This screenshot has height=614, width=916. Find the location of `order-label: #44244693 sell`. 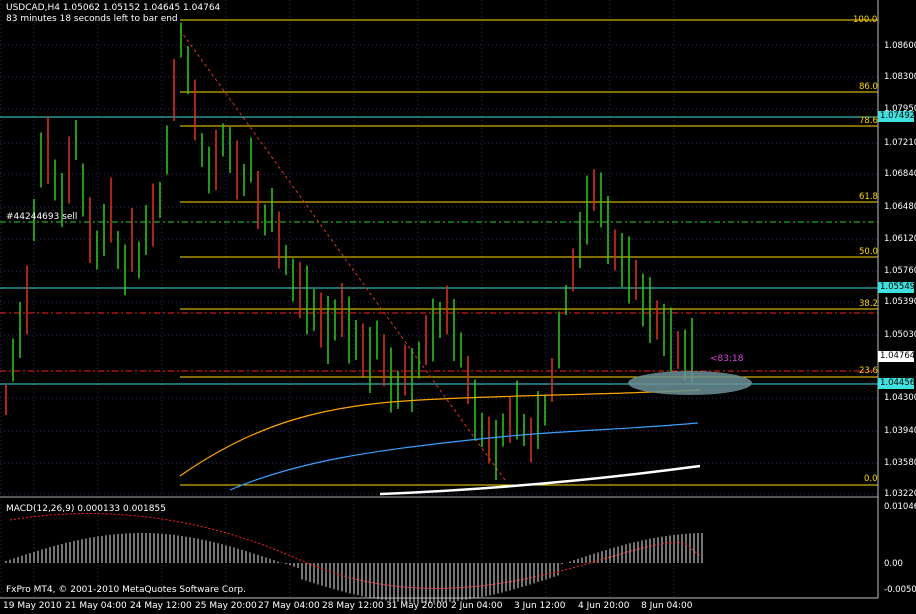

order-label: #44244693 sell is located at coordinates (41, 217).